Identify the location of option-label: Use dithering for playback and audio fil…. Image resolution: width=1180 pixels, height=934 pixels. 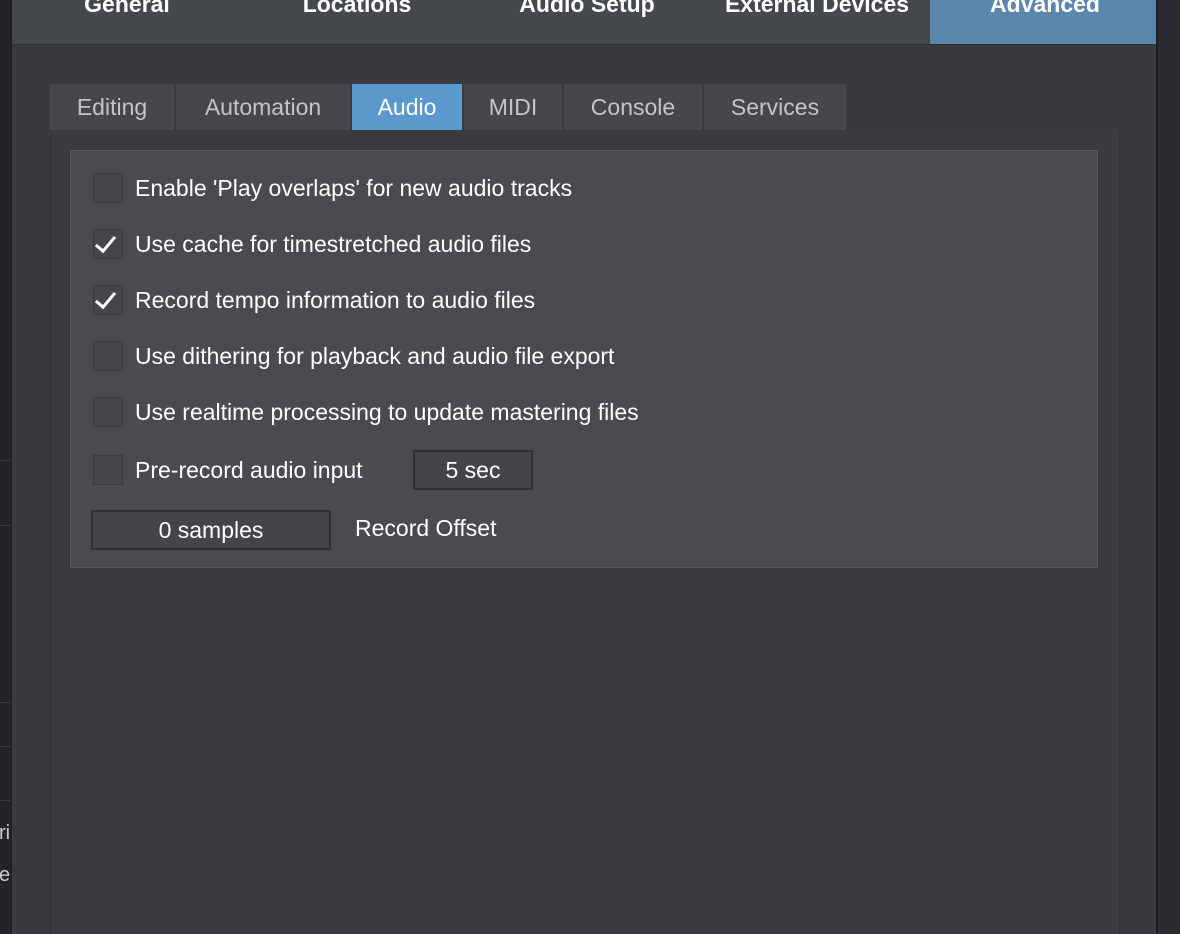
(375, 355).